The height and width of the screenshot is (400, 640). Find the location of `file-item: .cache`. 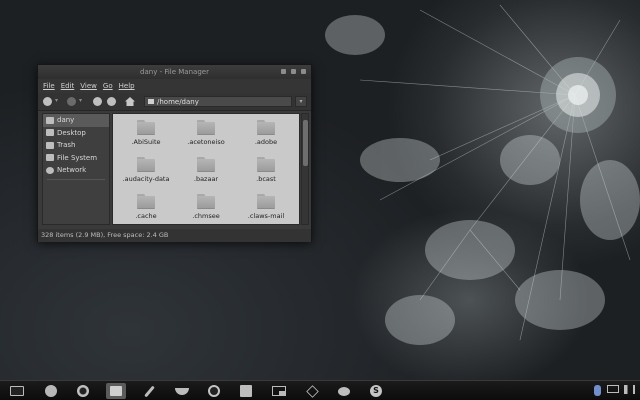

file-item: .cache is located at coordinates (146, 207).